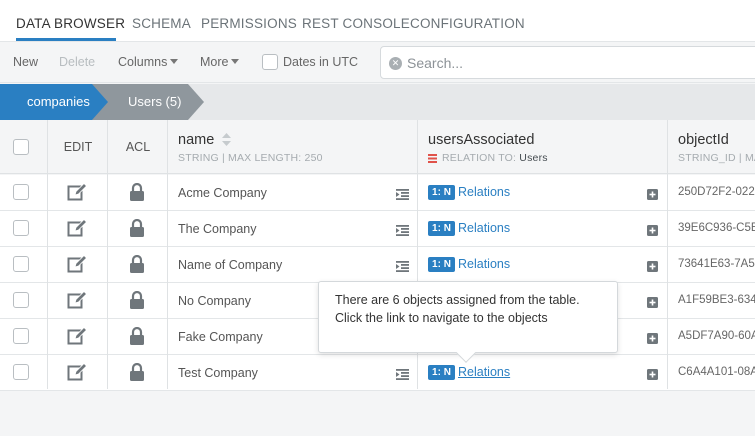 The image size is (755, 436). I want to click on delete-button: Delete, so click(77, 62).